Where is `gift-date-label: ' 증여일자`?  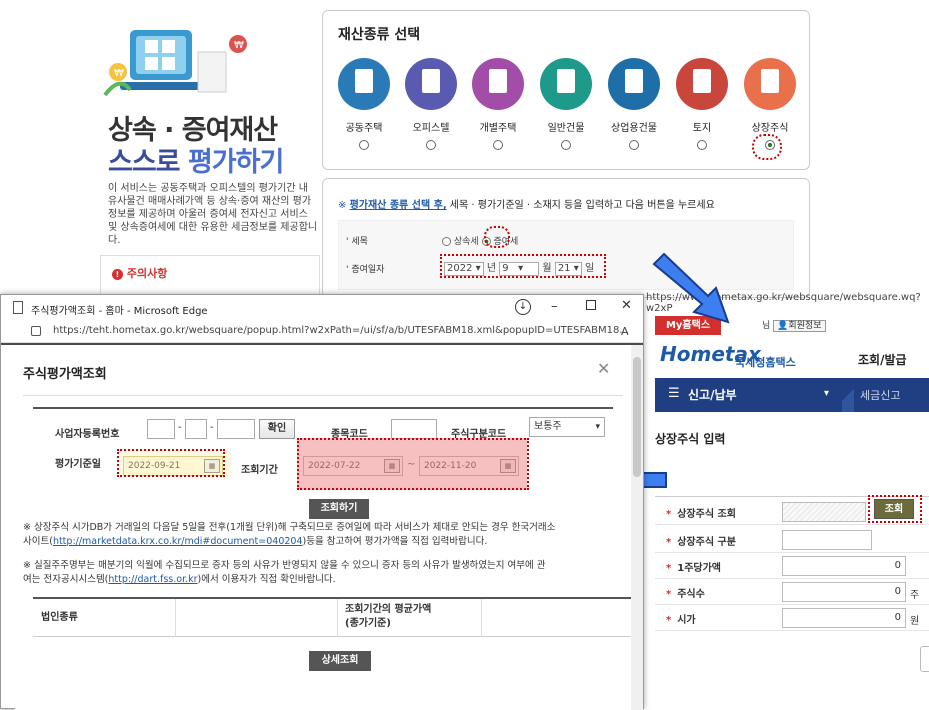
gift-date-label: ' 증여일자 is located at coordinates (365, 270).